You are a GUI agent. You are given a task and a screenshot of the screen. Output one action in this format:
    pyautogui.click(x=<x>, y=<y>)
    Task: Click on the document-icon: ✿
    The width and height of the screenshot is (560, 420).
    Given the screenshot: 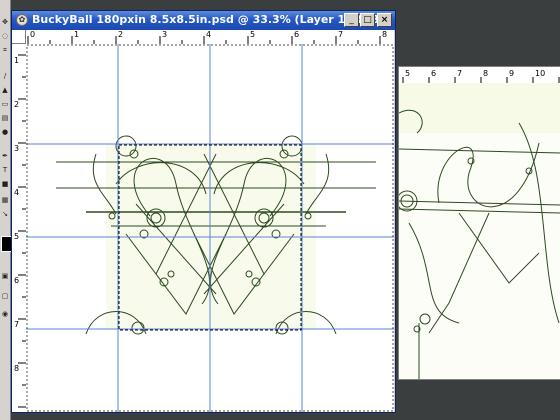 What is the action you would take?
    pyautogui.click(x=22, y=20)
    